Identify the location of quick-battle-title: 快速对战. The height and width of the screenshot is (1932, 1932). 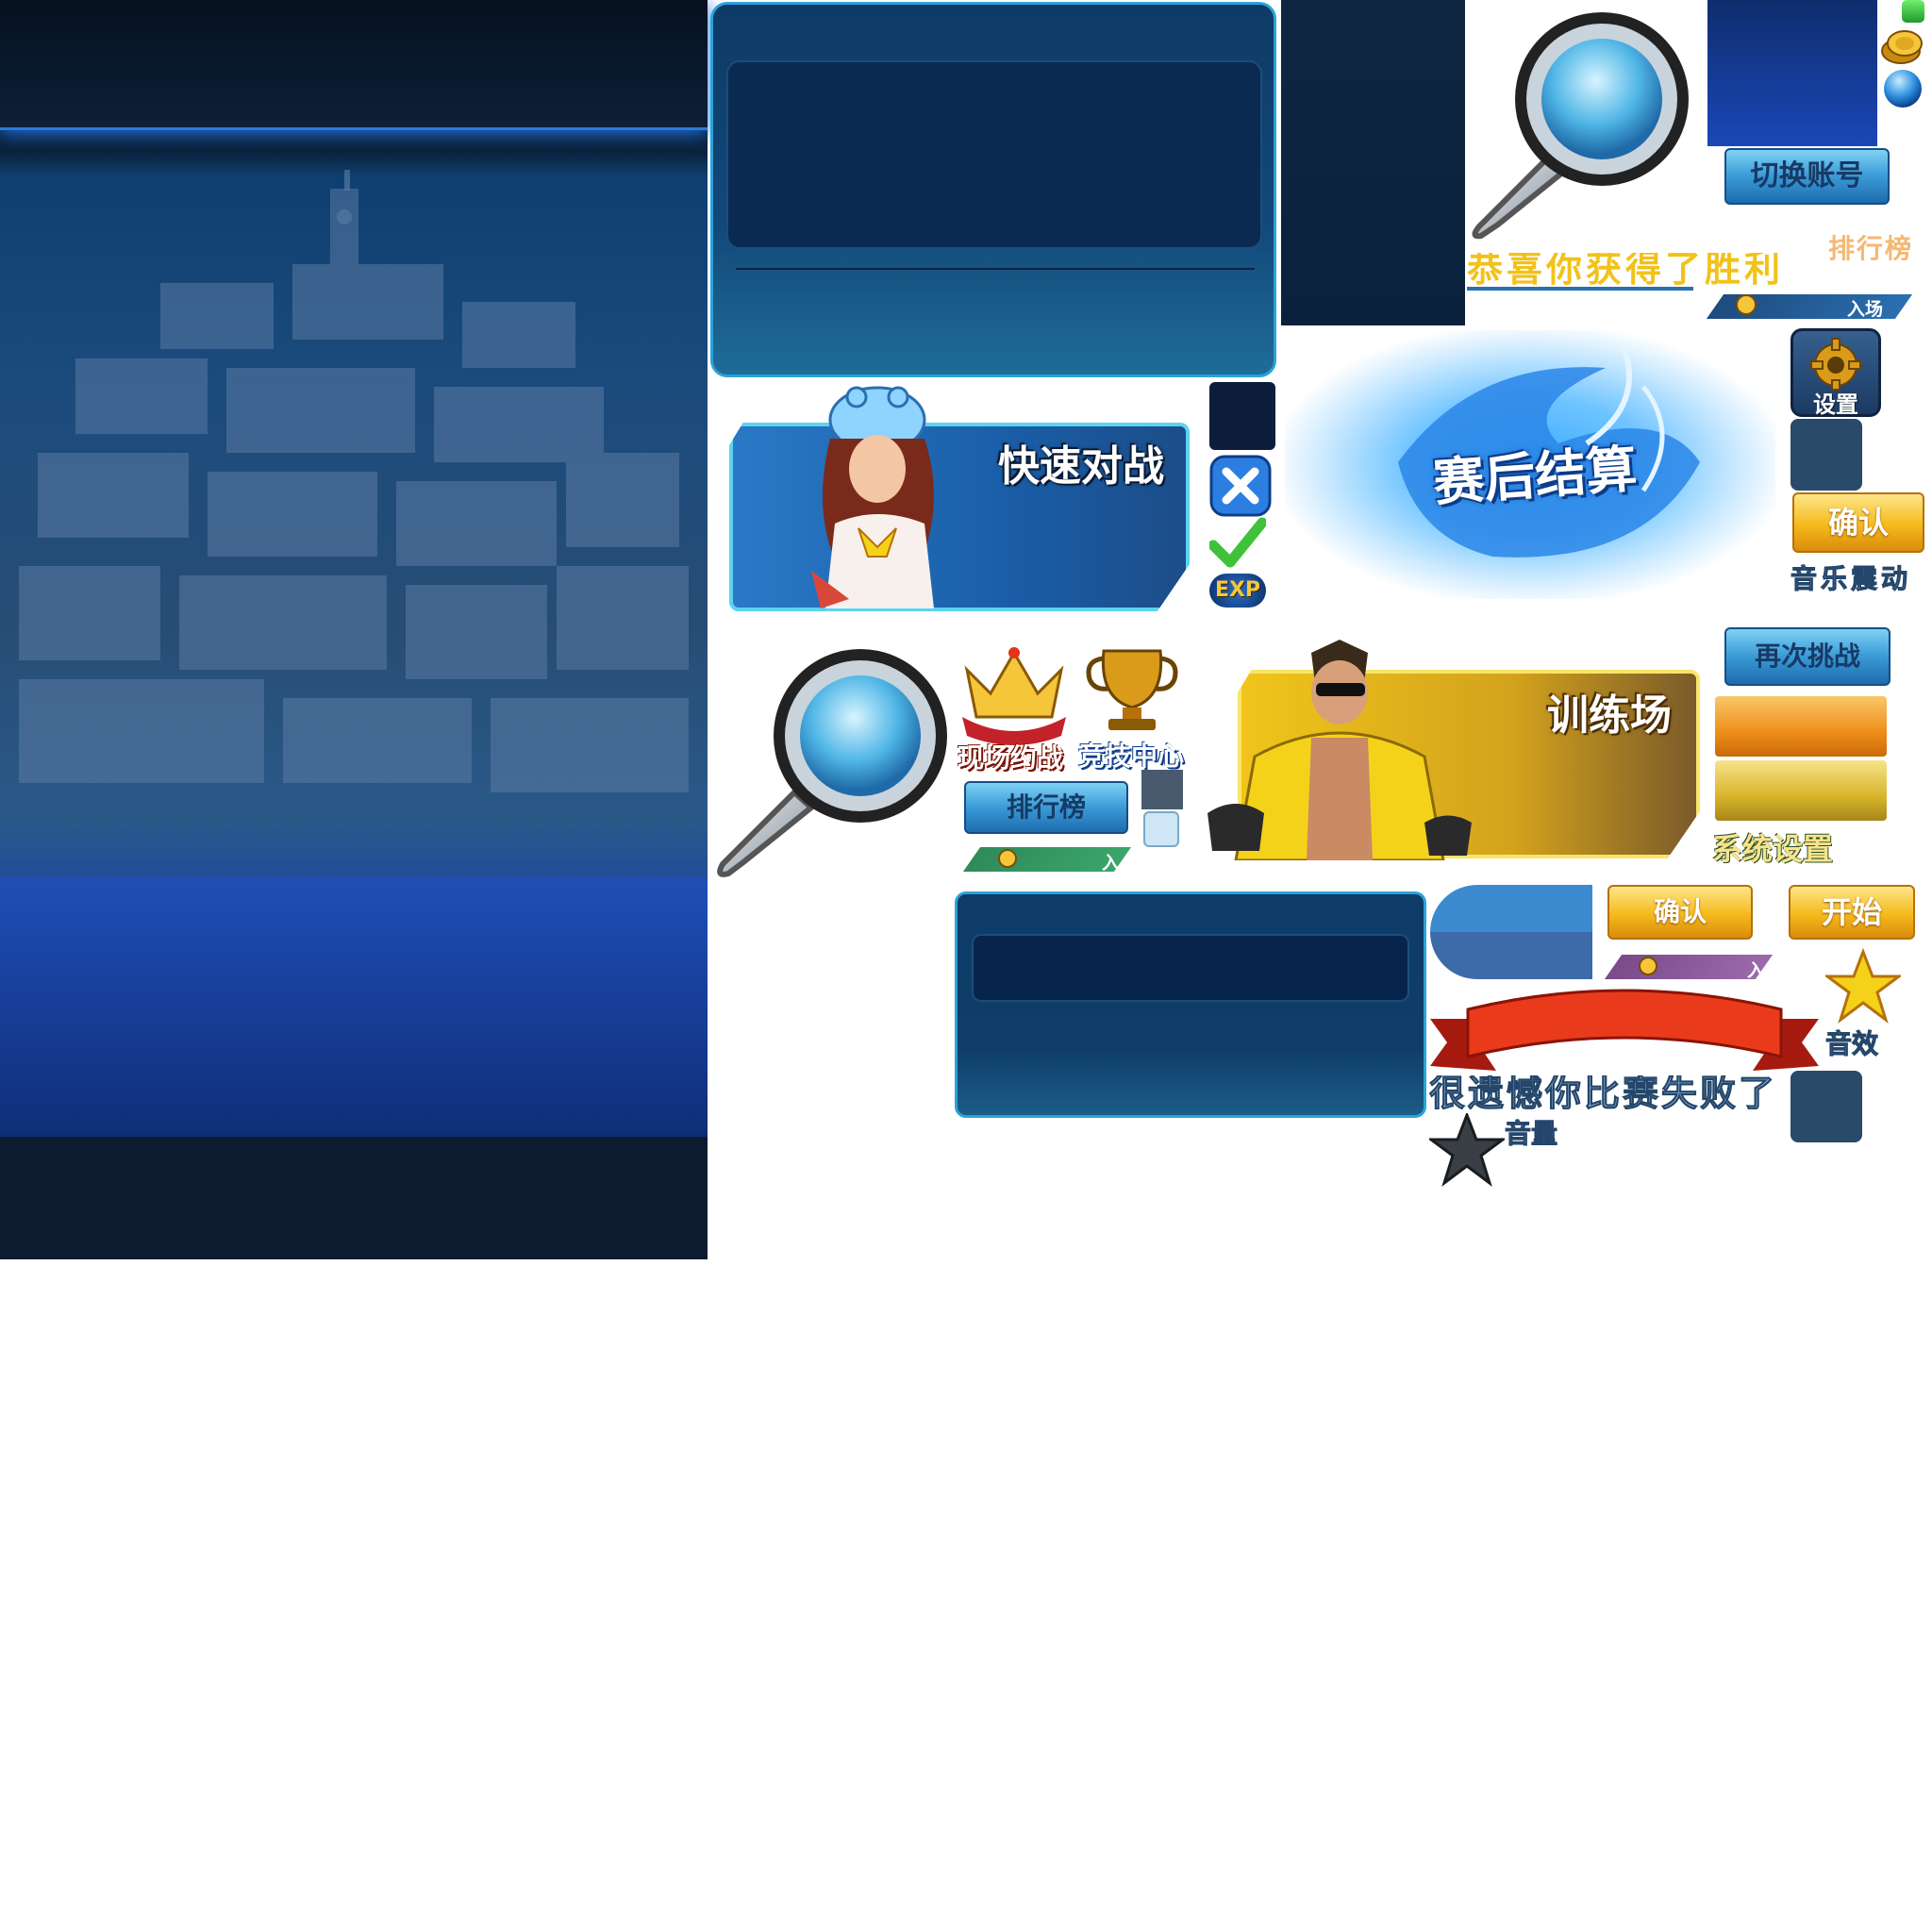
(1081, 467).